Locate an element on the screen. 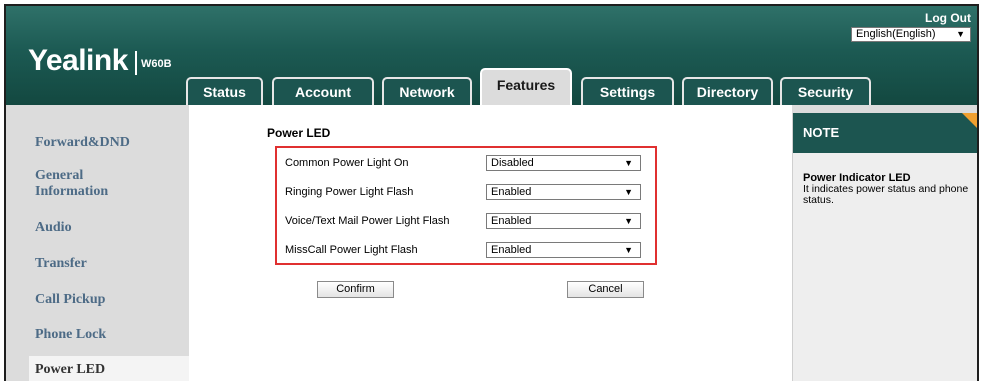 This screenshot has width=981, height=381. language-select: English(English) ▼ is located at coordinates (911, 34).